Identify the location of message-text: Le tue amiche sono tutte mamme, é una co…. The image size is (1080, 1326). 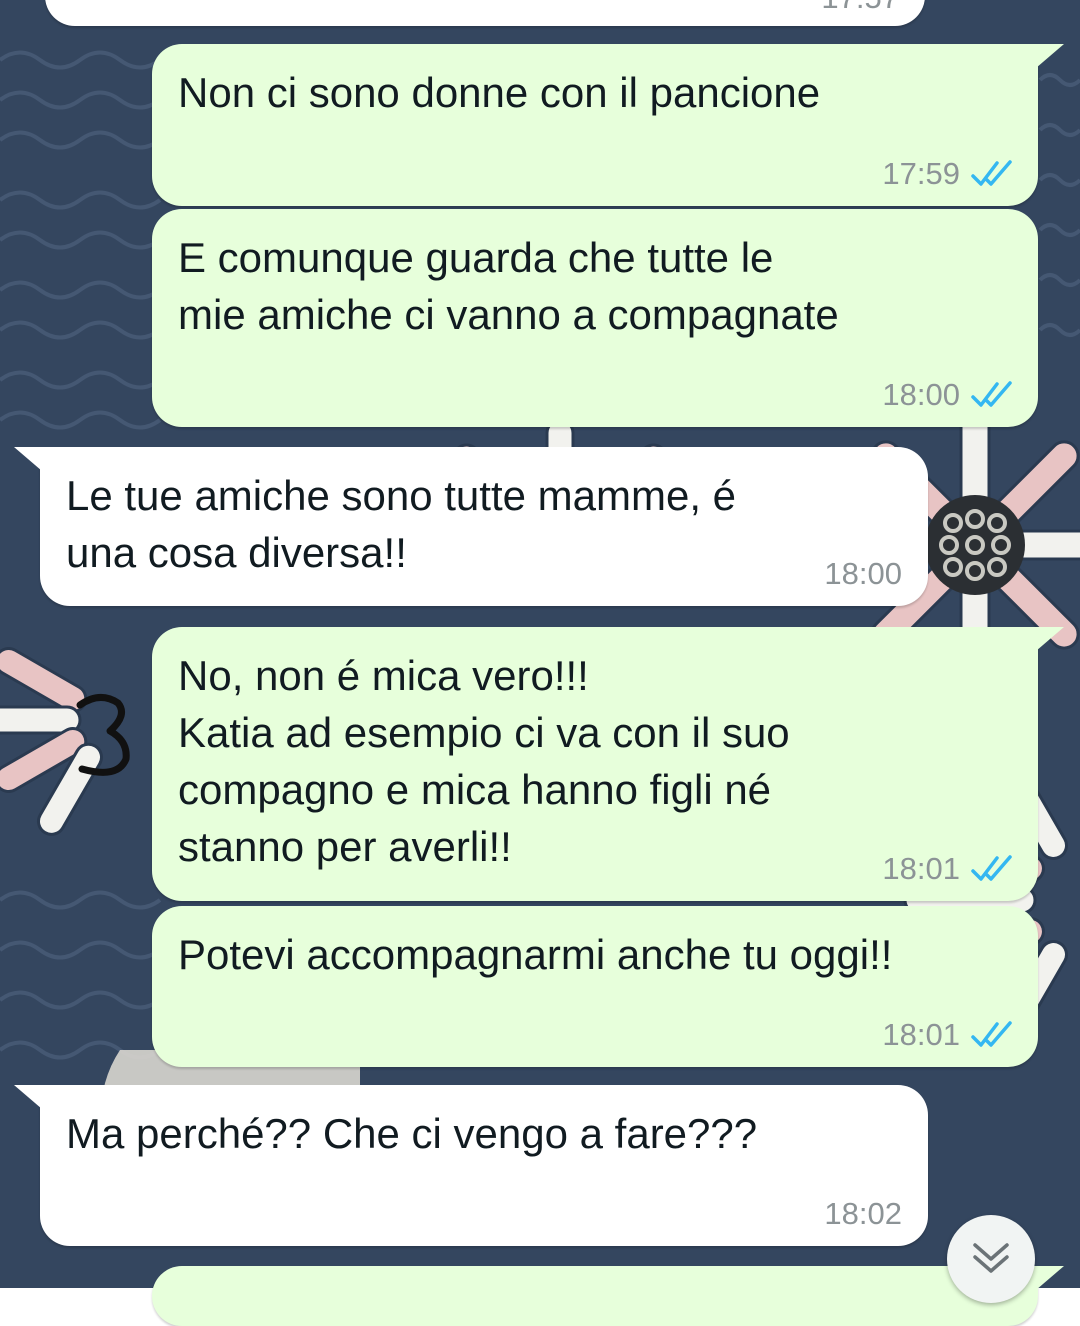
(401, 524).